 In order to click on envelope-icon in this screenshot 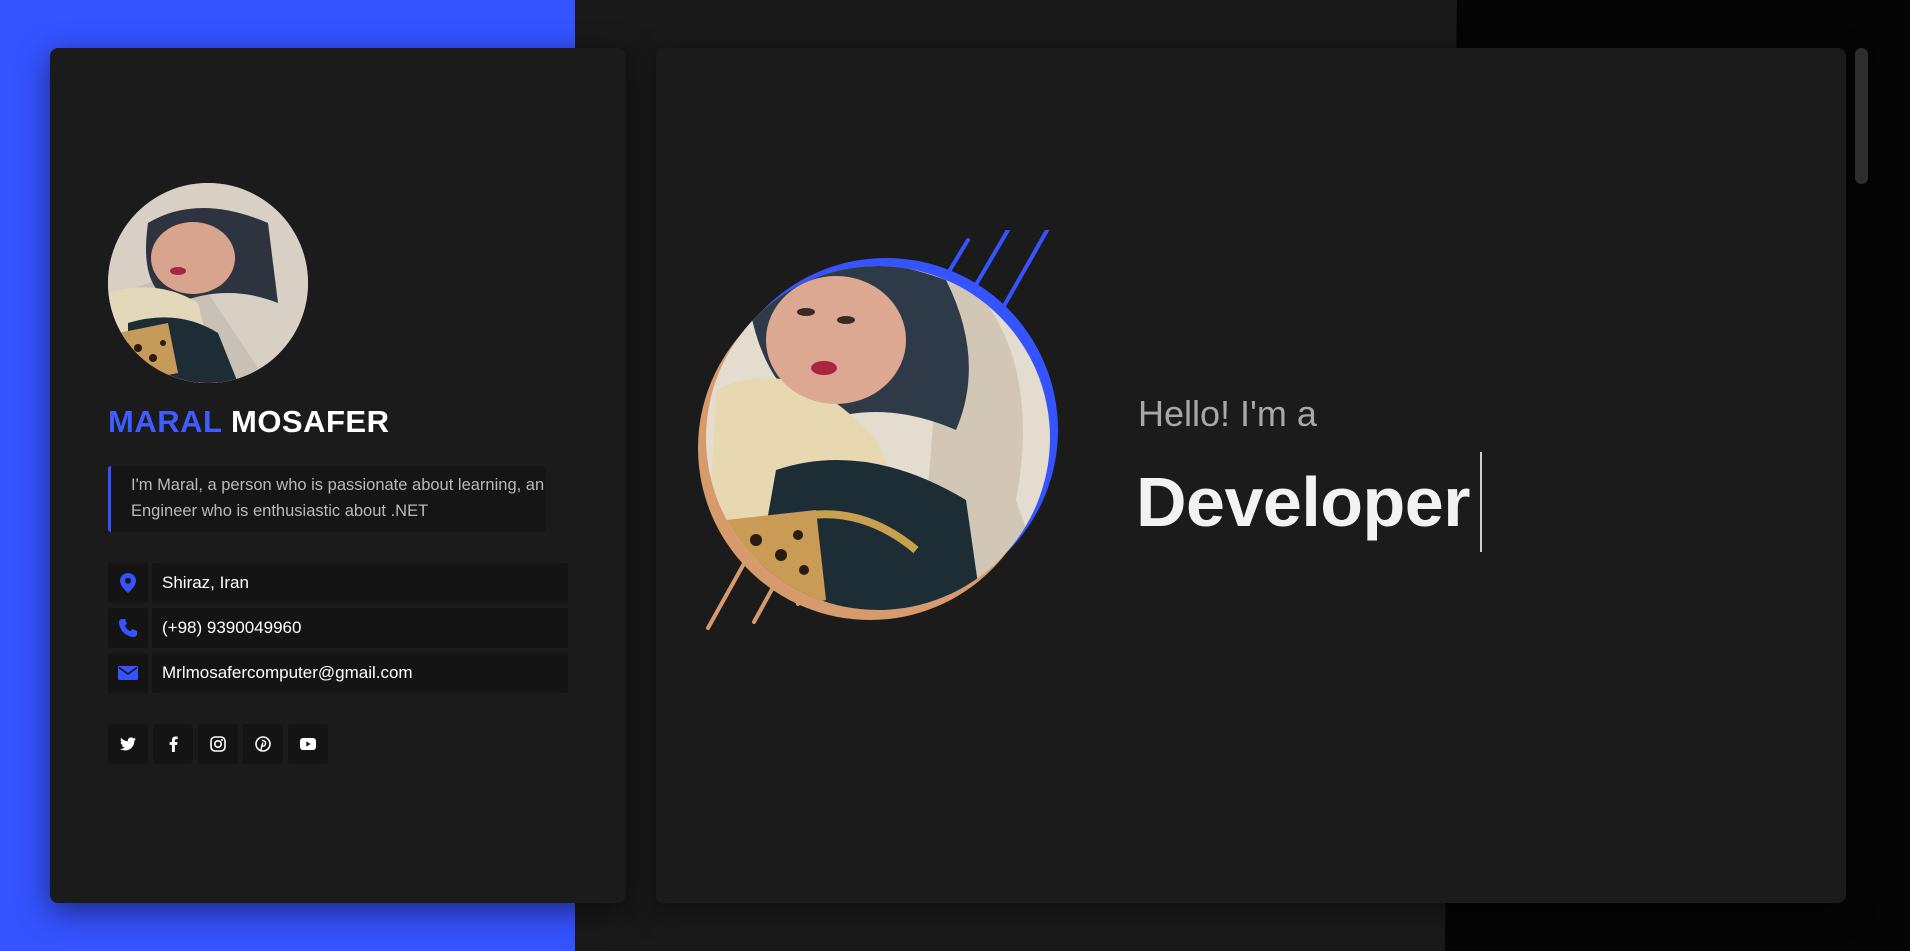, I will do `click(128, 673)`.